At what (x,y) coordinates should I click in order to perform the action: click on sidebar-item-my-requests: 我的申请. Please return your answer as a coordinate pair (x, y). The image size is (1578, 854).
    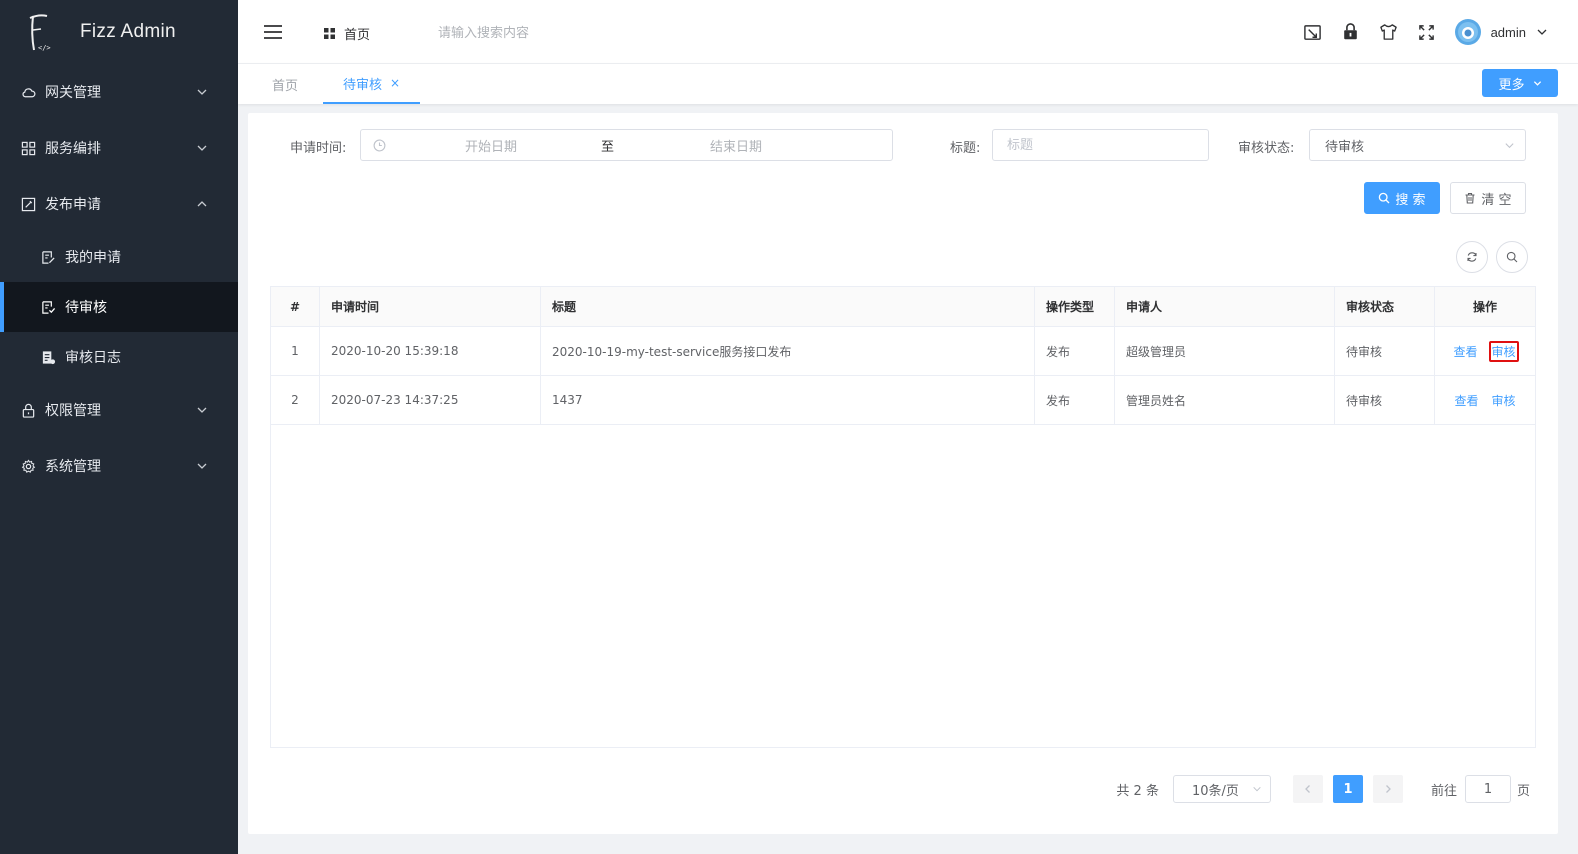
    Looking at the image, I should click on (119, 257).